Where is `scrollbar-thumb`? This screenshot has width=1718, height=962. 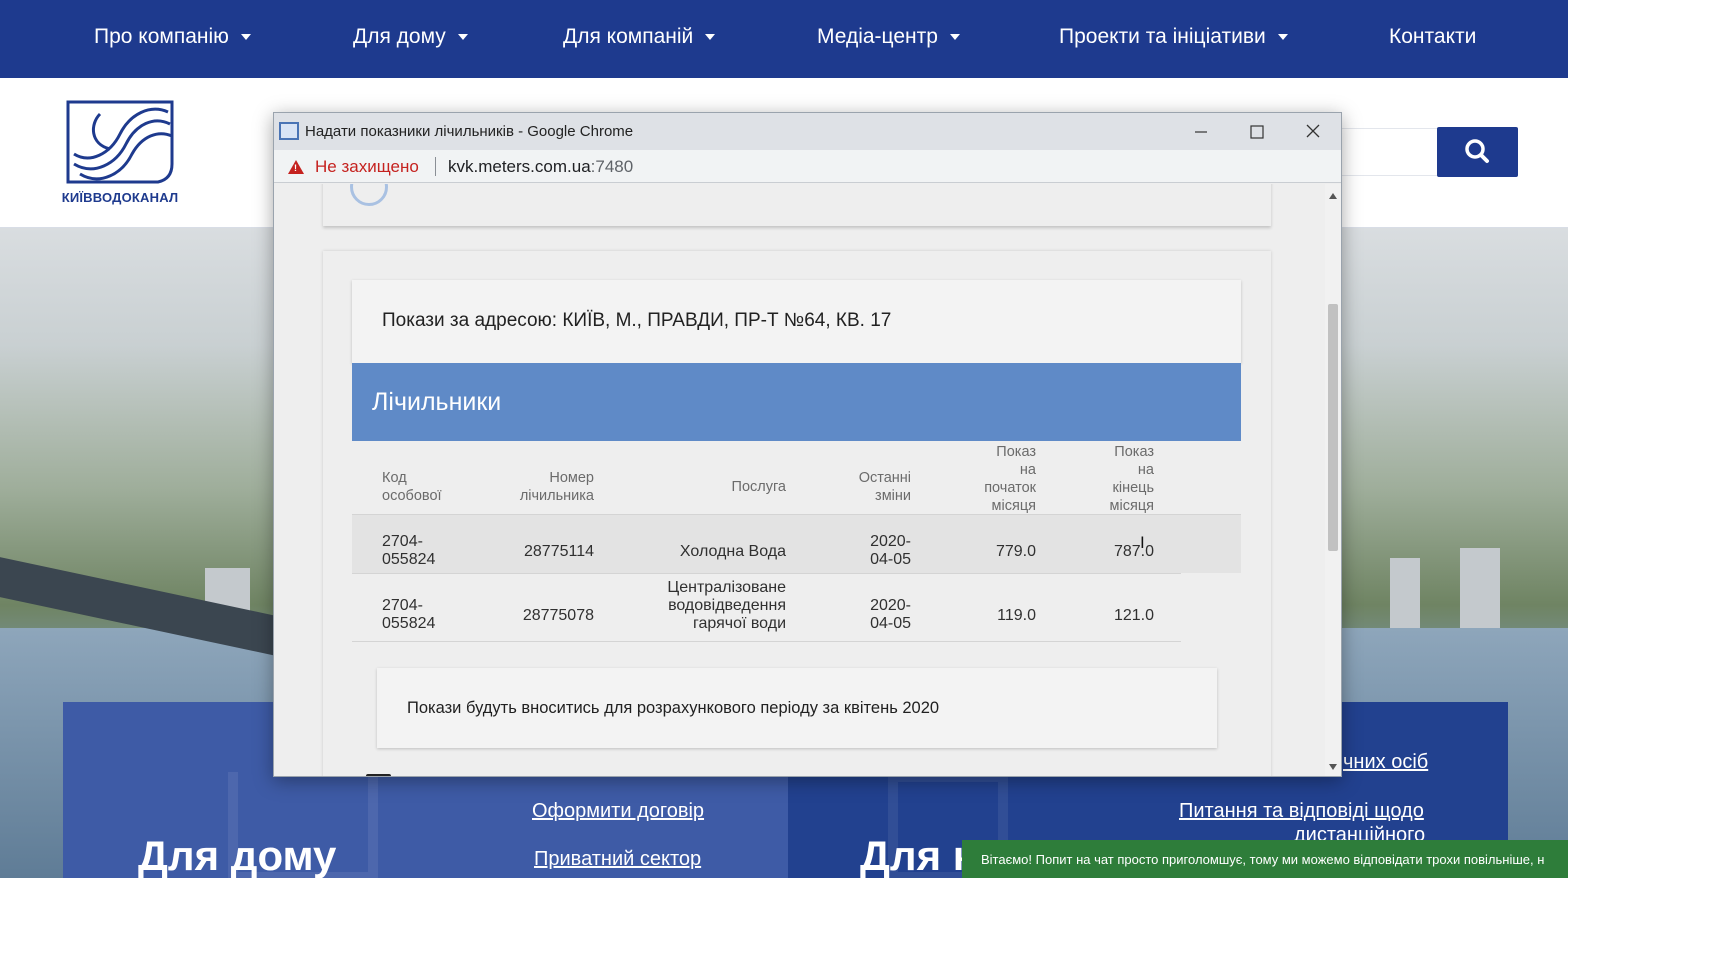
scrollbar-thumb is located at coordinates (1333, 427).